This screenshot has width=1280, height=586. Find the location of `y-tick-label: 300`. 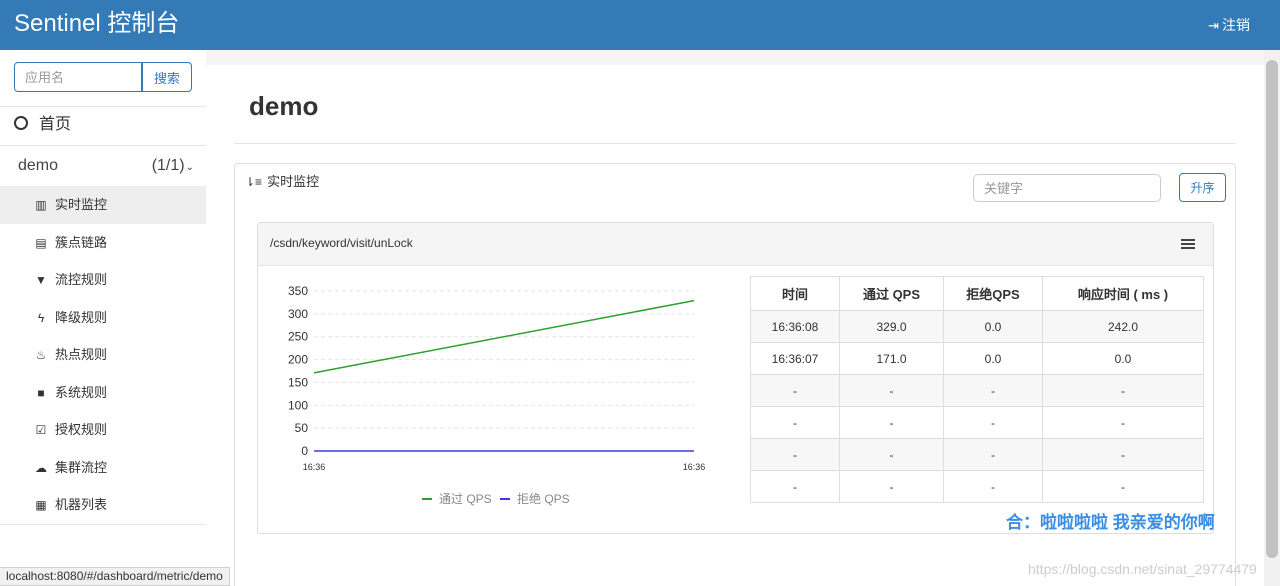

y-tick-label: 300 is located at coordinates (298, 314).